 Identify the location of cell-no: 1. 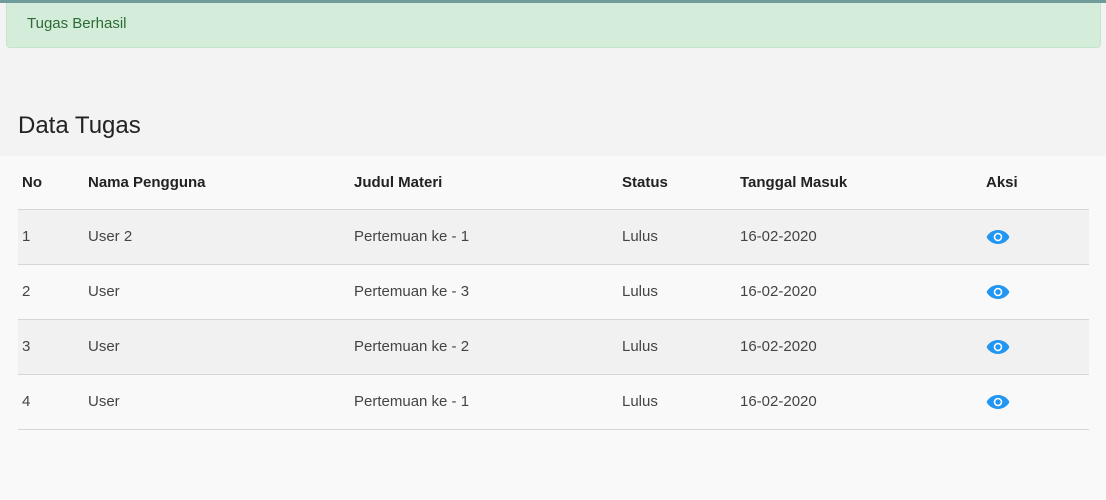
(51, 237).